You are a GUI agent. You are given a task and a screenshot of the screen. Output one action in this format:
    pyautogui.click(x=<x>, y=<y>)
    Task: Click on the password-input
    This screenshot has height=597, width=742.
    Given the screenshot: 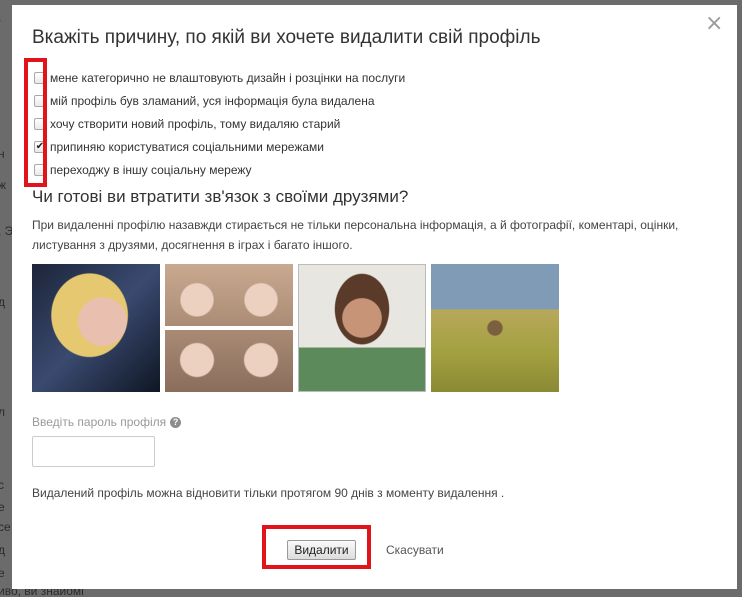 What is the action you would take?
    pyautogui.click(x=93, y=451)
    